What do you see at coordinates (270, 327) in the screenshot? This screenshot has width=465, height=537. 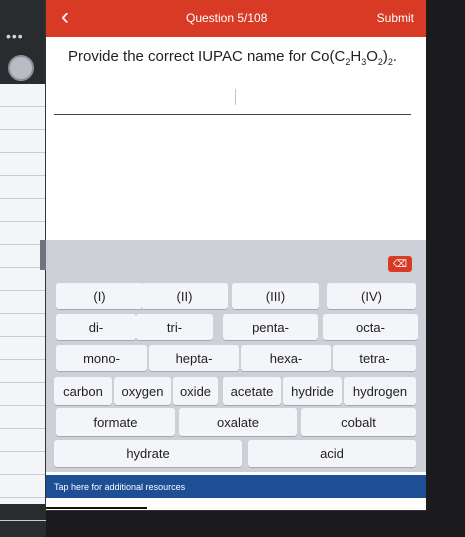 I see `key-penta: penta-` at bounding box center [270, 327].